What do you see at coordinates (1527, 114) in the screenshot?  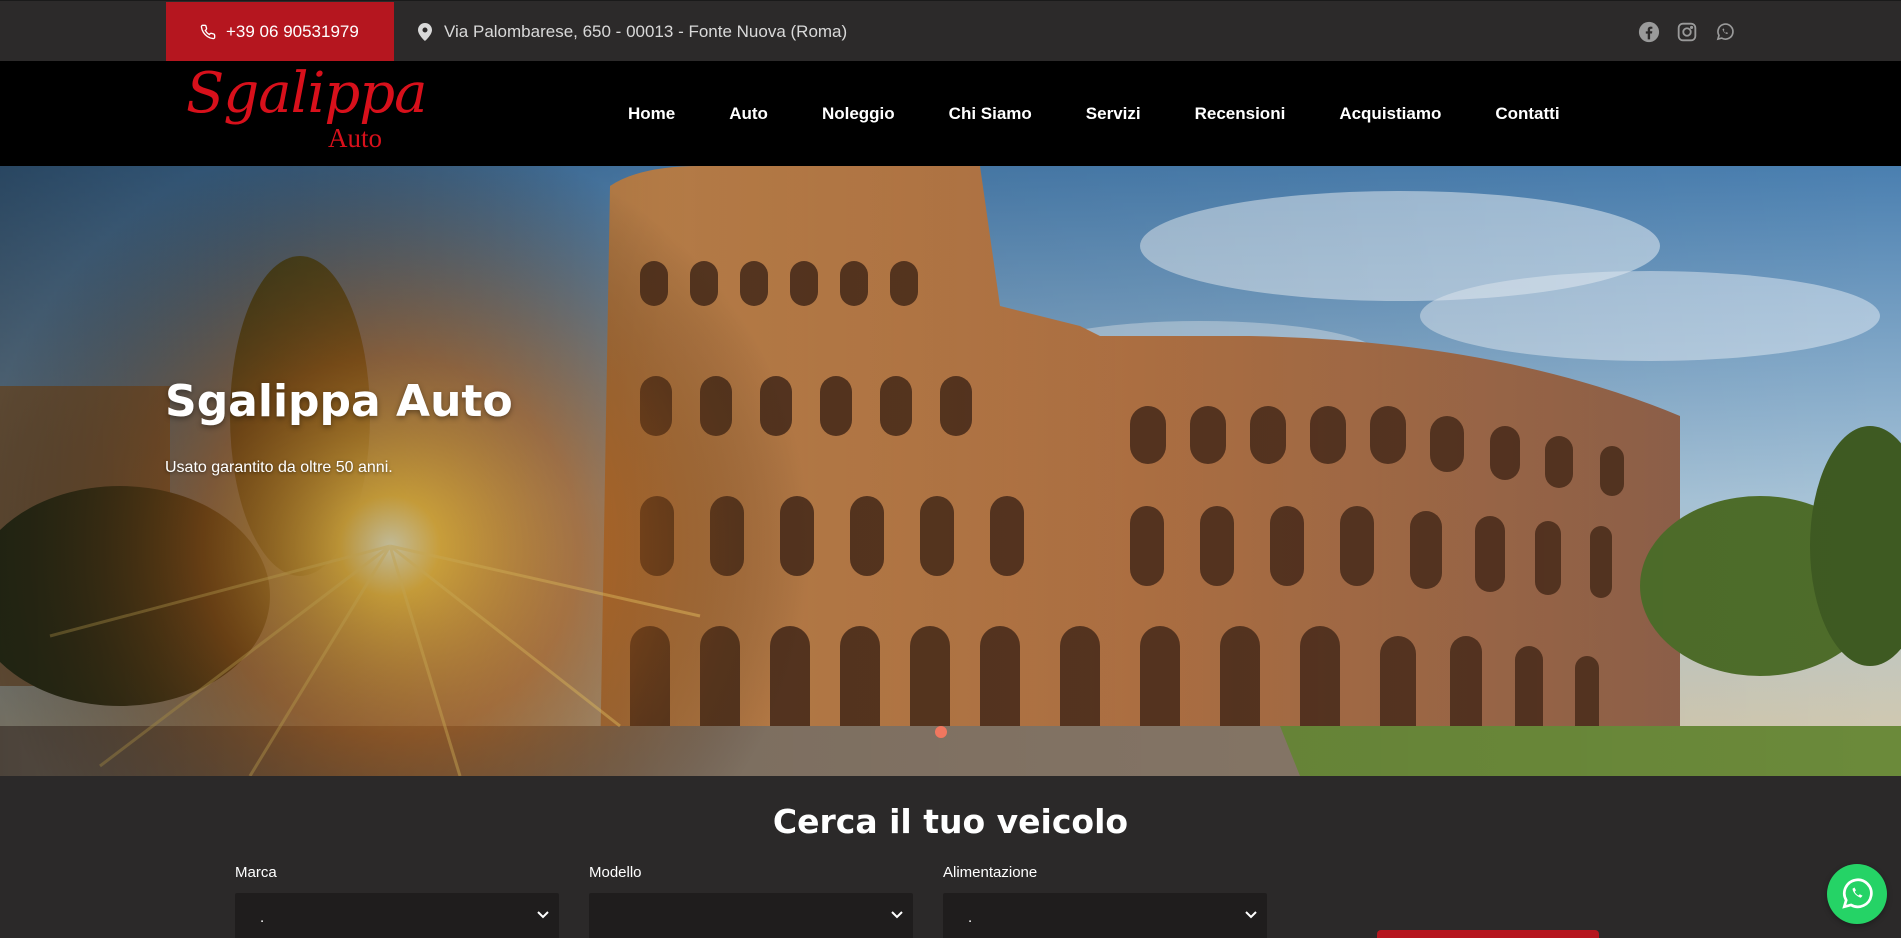 I see `nav-item-contatti: Contatti` at bounding box center [1527, 114].